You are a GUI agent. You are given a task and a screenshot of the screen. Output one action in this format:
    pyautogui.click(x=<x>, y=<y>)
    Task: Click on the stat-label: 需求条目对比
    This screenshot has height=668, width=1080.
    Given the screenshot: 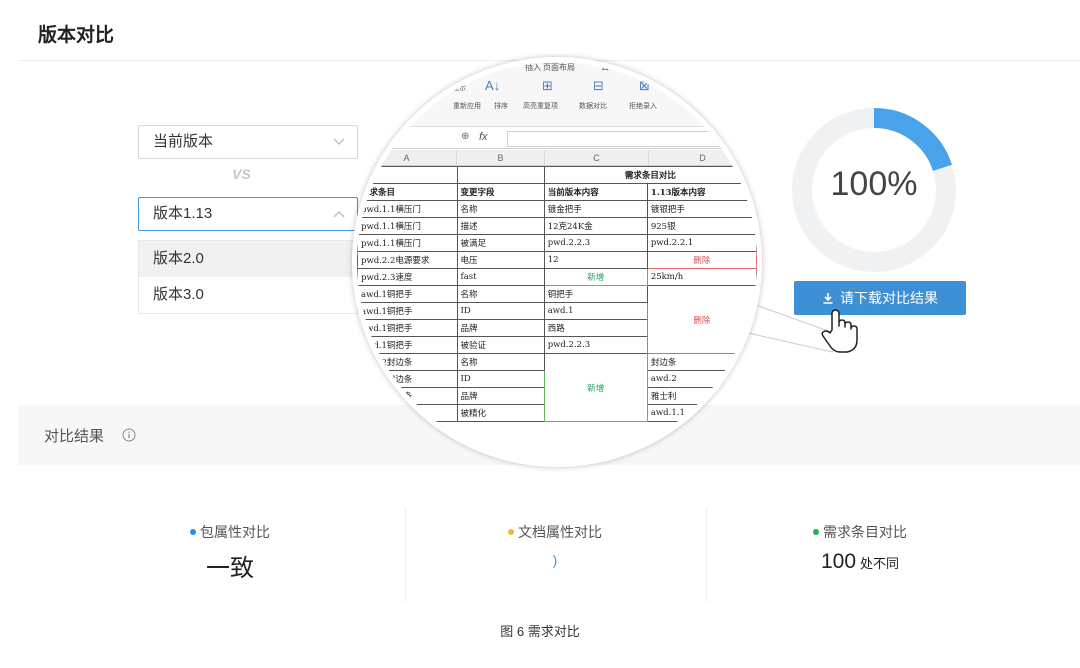 What is the action you would take?
    pyautogui.click(x=865, y=532)
    